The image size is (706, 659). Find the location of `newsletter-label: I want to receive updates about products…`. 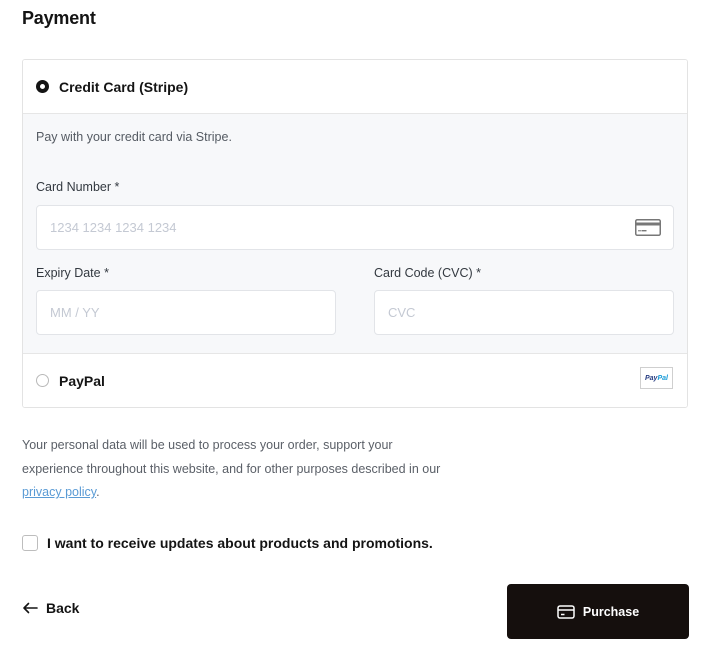

newsletter-label: I want to receive updates about products… is located at coordinates (240, 543).